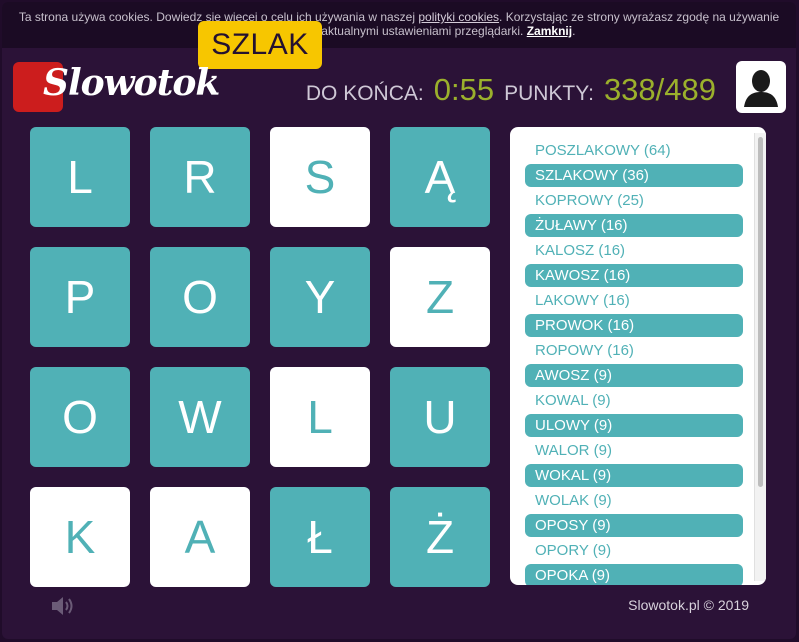  Describe the element at coordinates (458, 17) in the screenshot. I see `cookie-policy-link: polityki cookies` at that location.